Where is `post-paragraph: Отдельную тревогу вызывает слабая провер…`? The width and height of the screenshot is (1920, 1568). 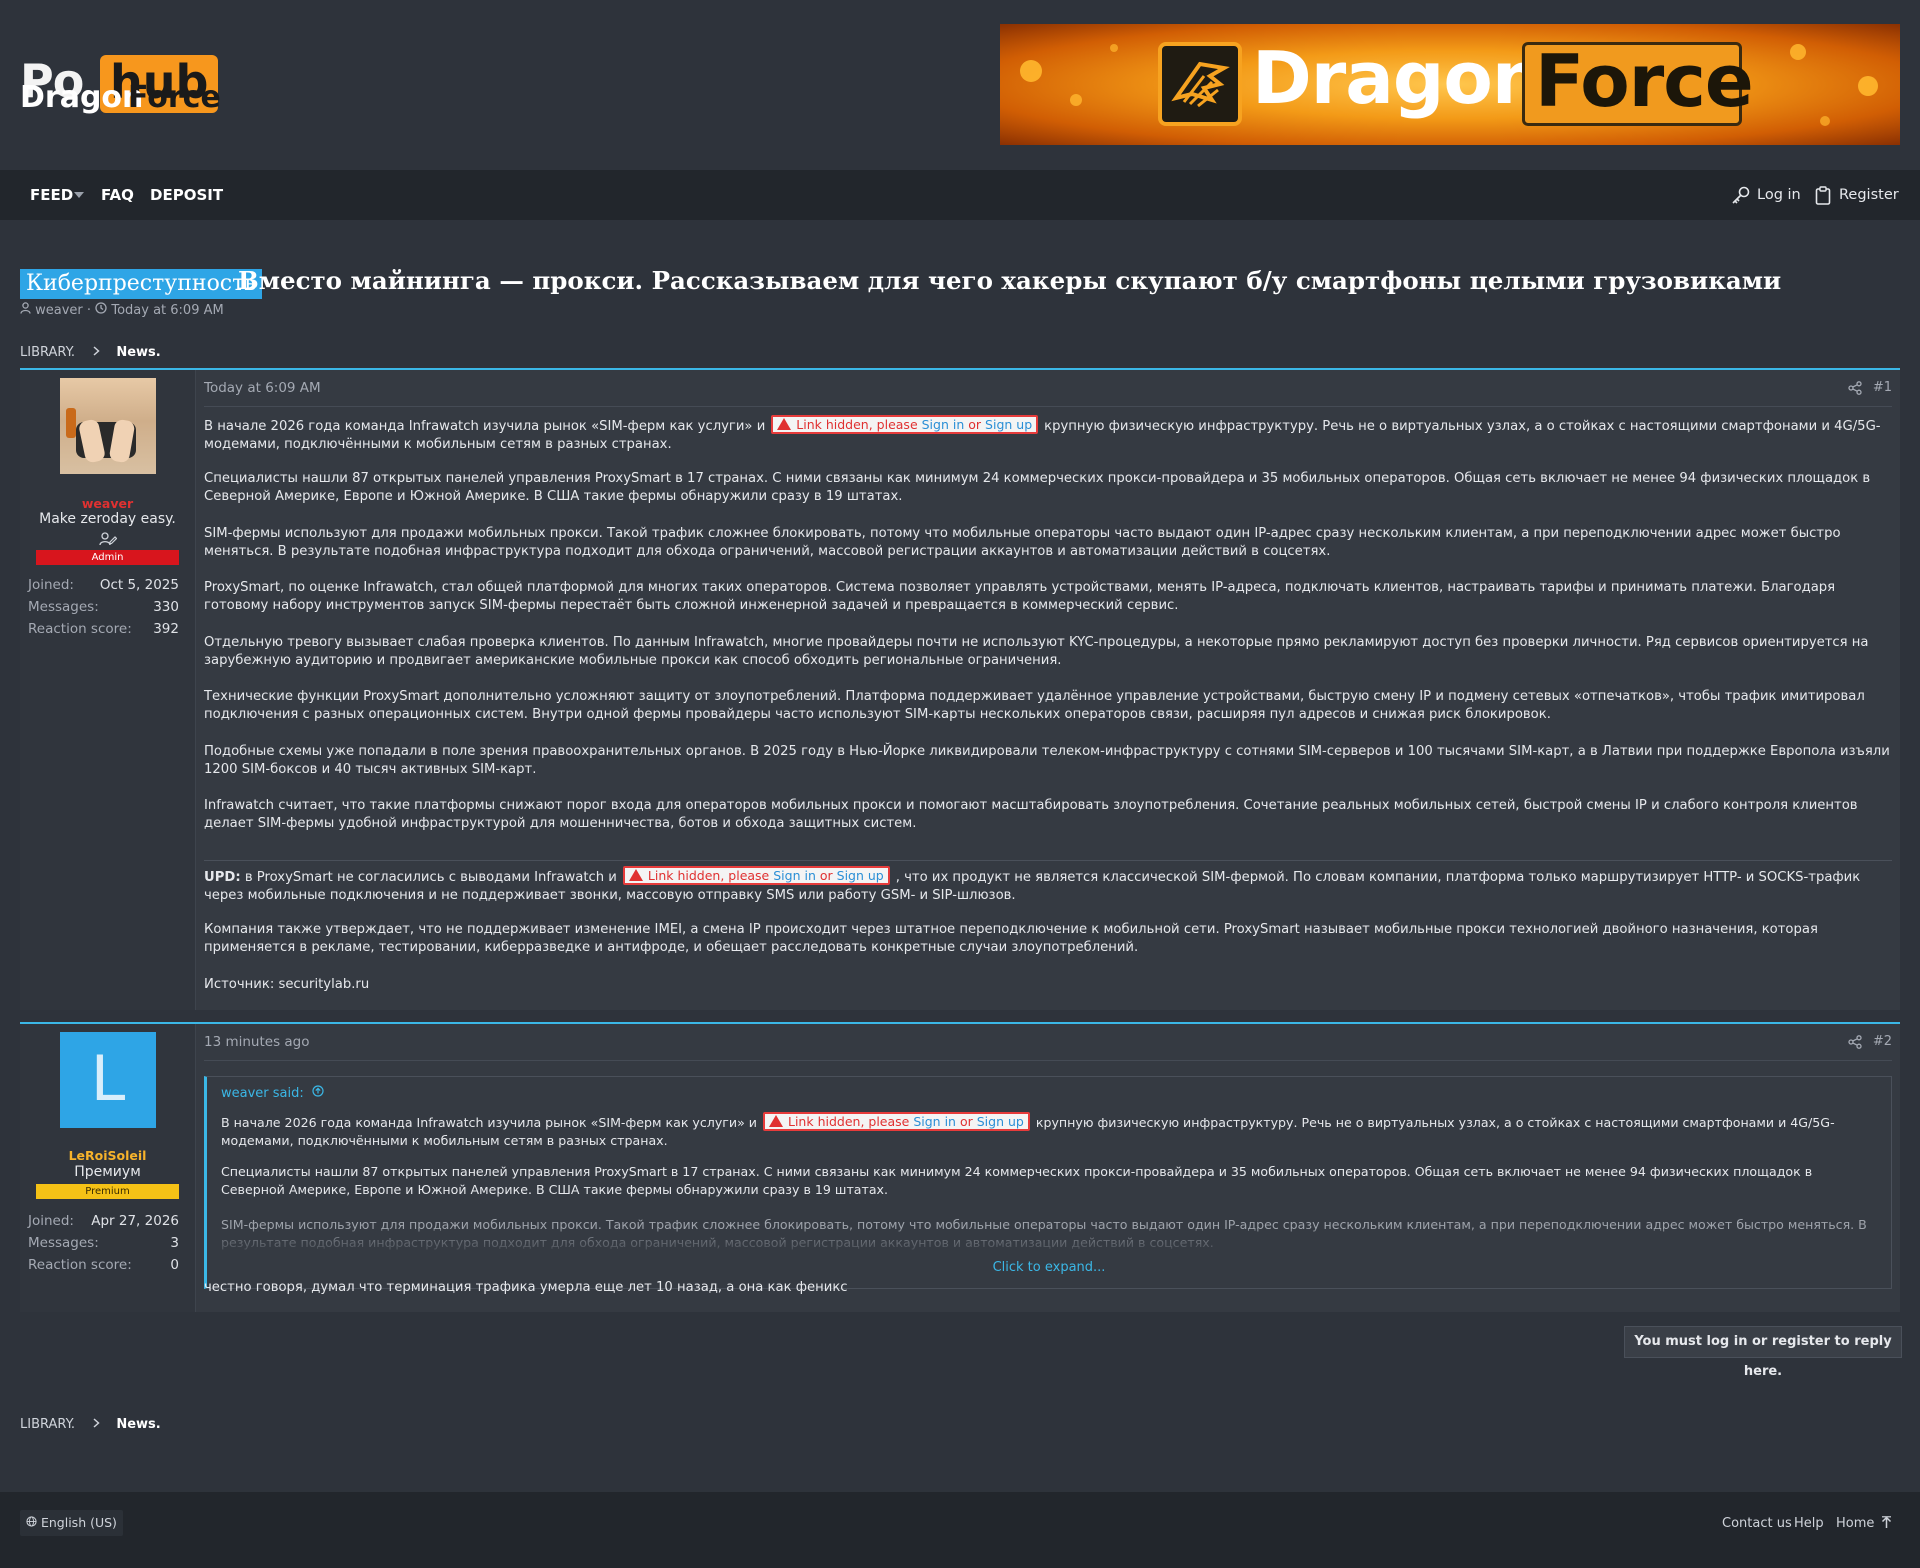 post-paragraph: Отдельную тревогу вызывает слабая провер… is located at coordinates (1036, 651).